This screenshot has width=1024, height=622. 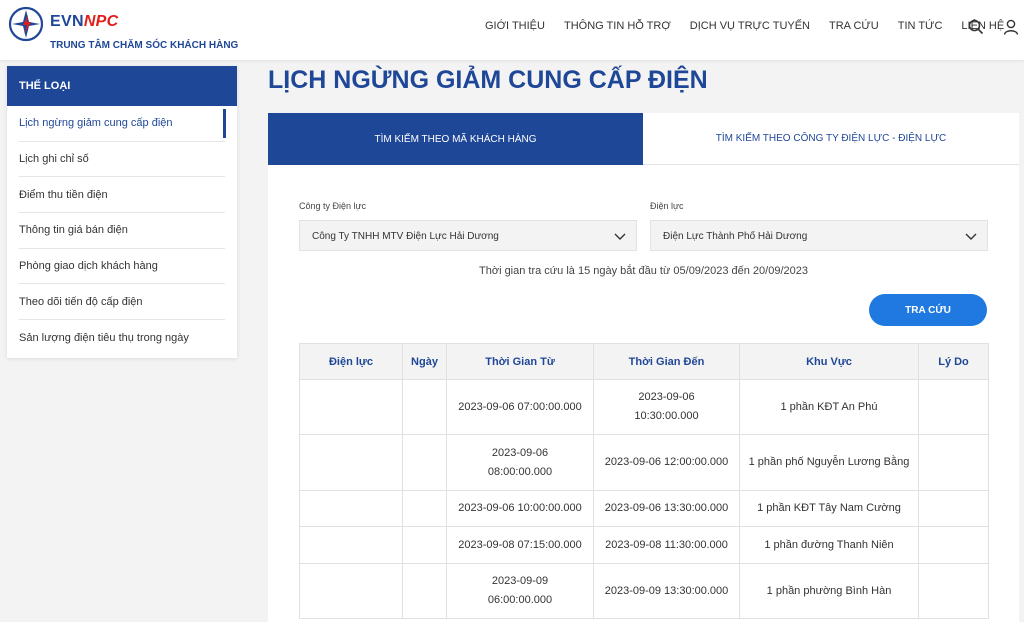 I want to click on nav-dich-vu-truc-tuyen: DỊCH VỤ TRỰC TUYẾN, so click(x=750, y=26).